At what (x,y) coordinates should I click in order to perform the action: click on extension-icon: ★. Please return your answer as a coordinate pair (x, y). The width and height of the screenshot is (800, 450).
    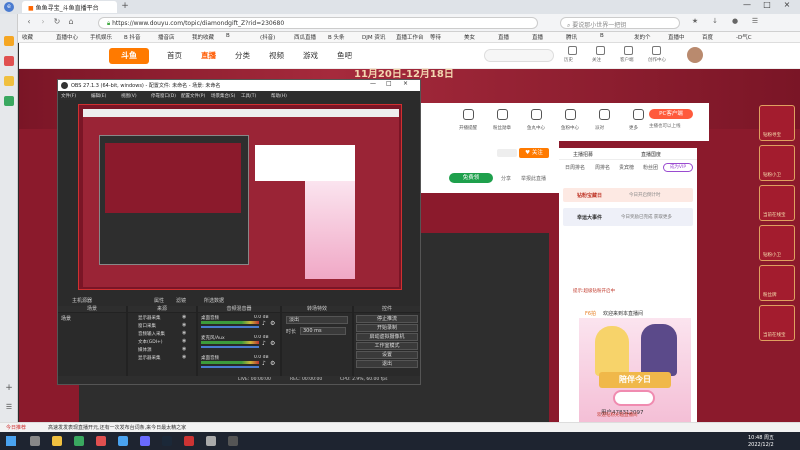
    Looking at the image, I should click on (695, 21).